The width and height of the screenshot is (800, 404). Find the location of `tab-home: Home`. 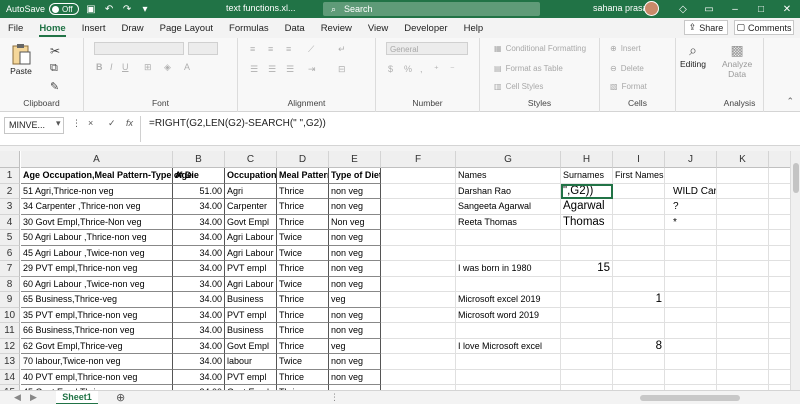

tab-home: Home is located at coordinates (52, 28).